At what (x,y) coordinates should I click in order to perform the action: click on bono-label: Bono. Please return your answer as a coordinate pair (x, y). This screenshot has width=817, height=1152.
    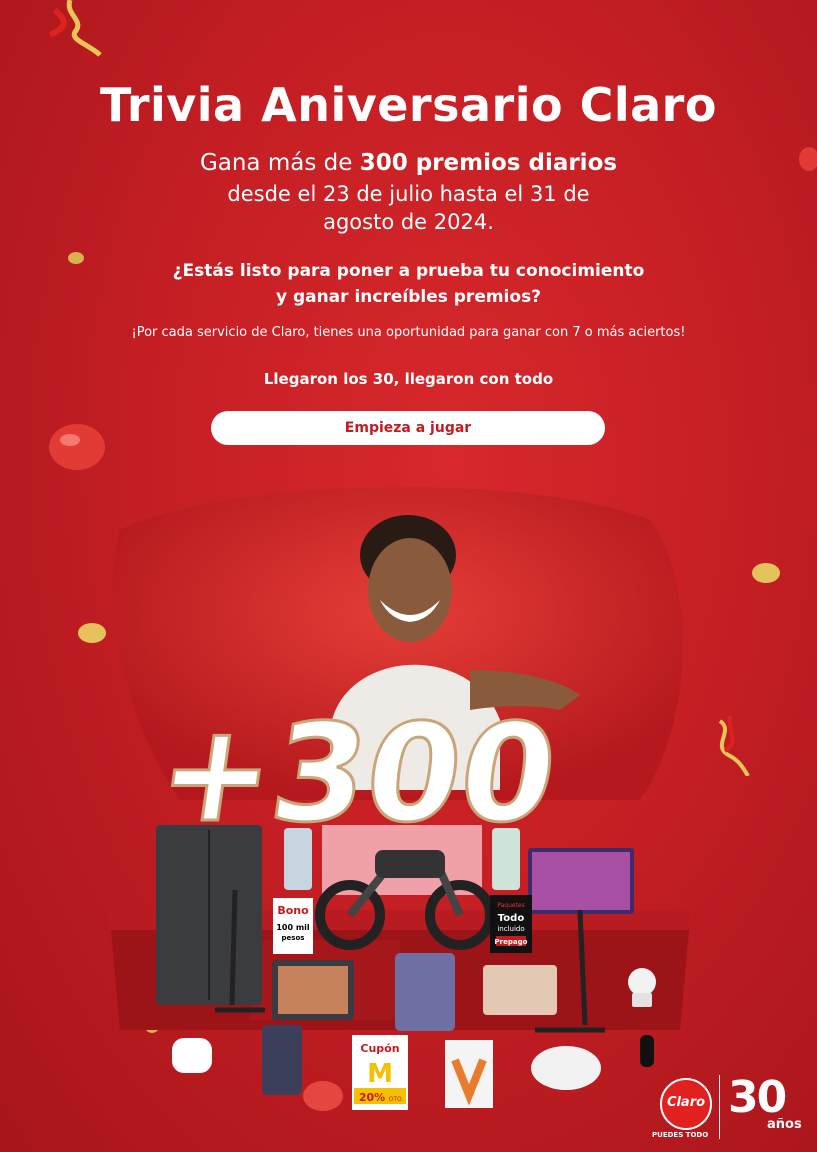
    Looking at the image, I should click on (293, 910).